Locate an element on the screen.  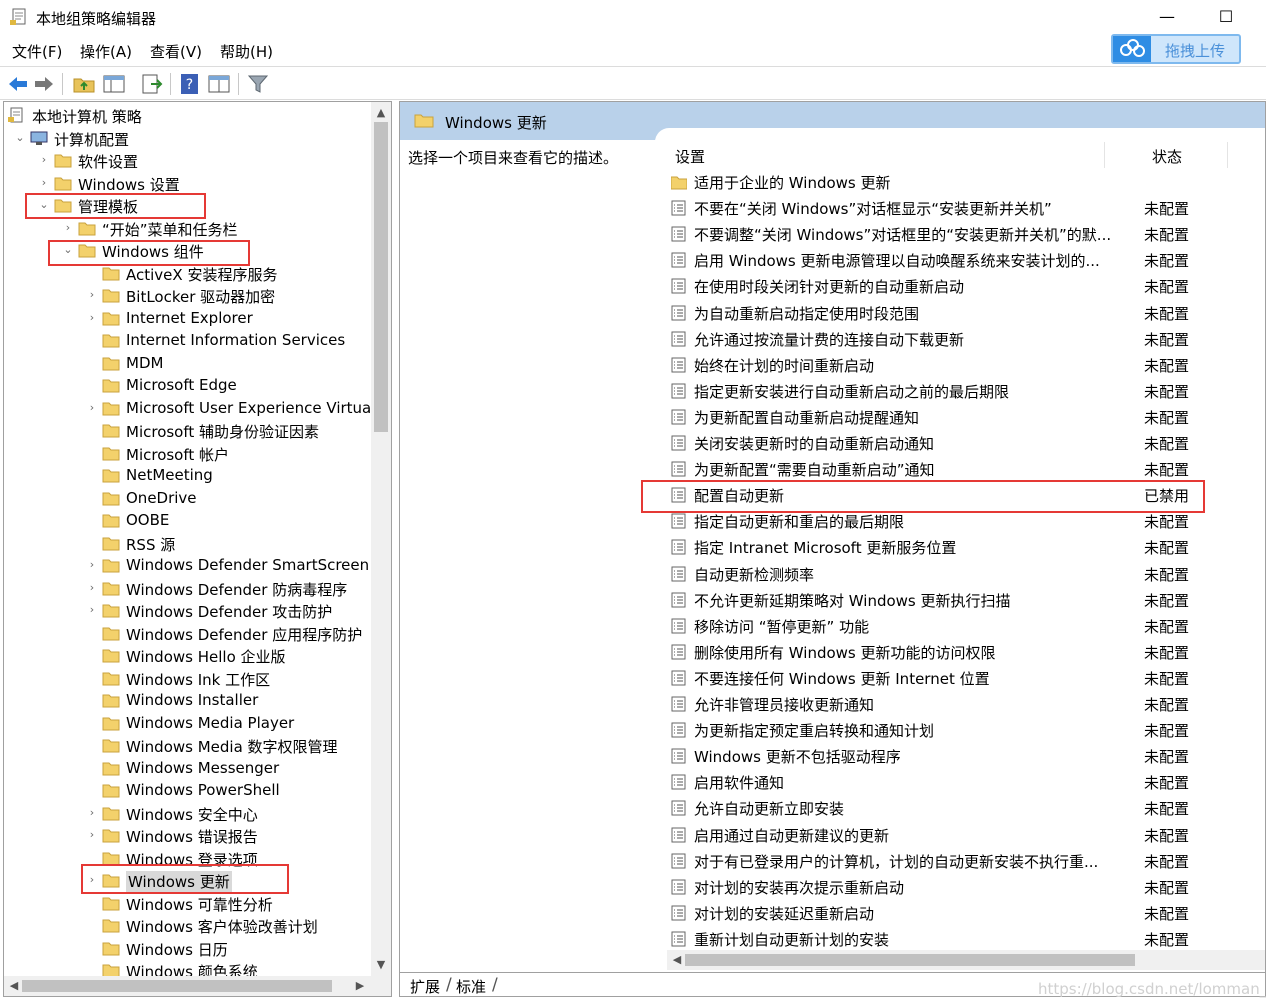
tree-item: › Windows 更新 is located at coordinates (187, 881).